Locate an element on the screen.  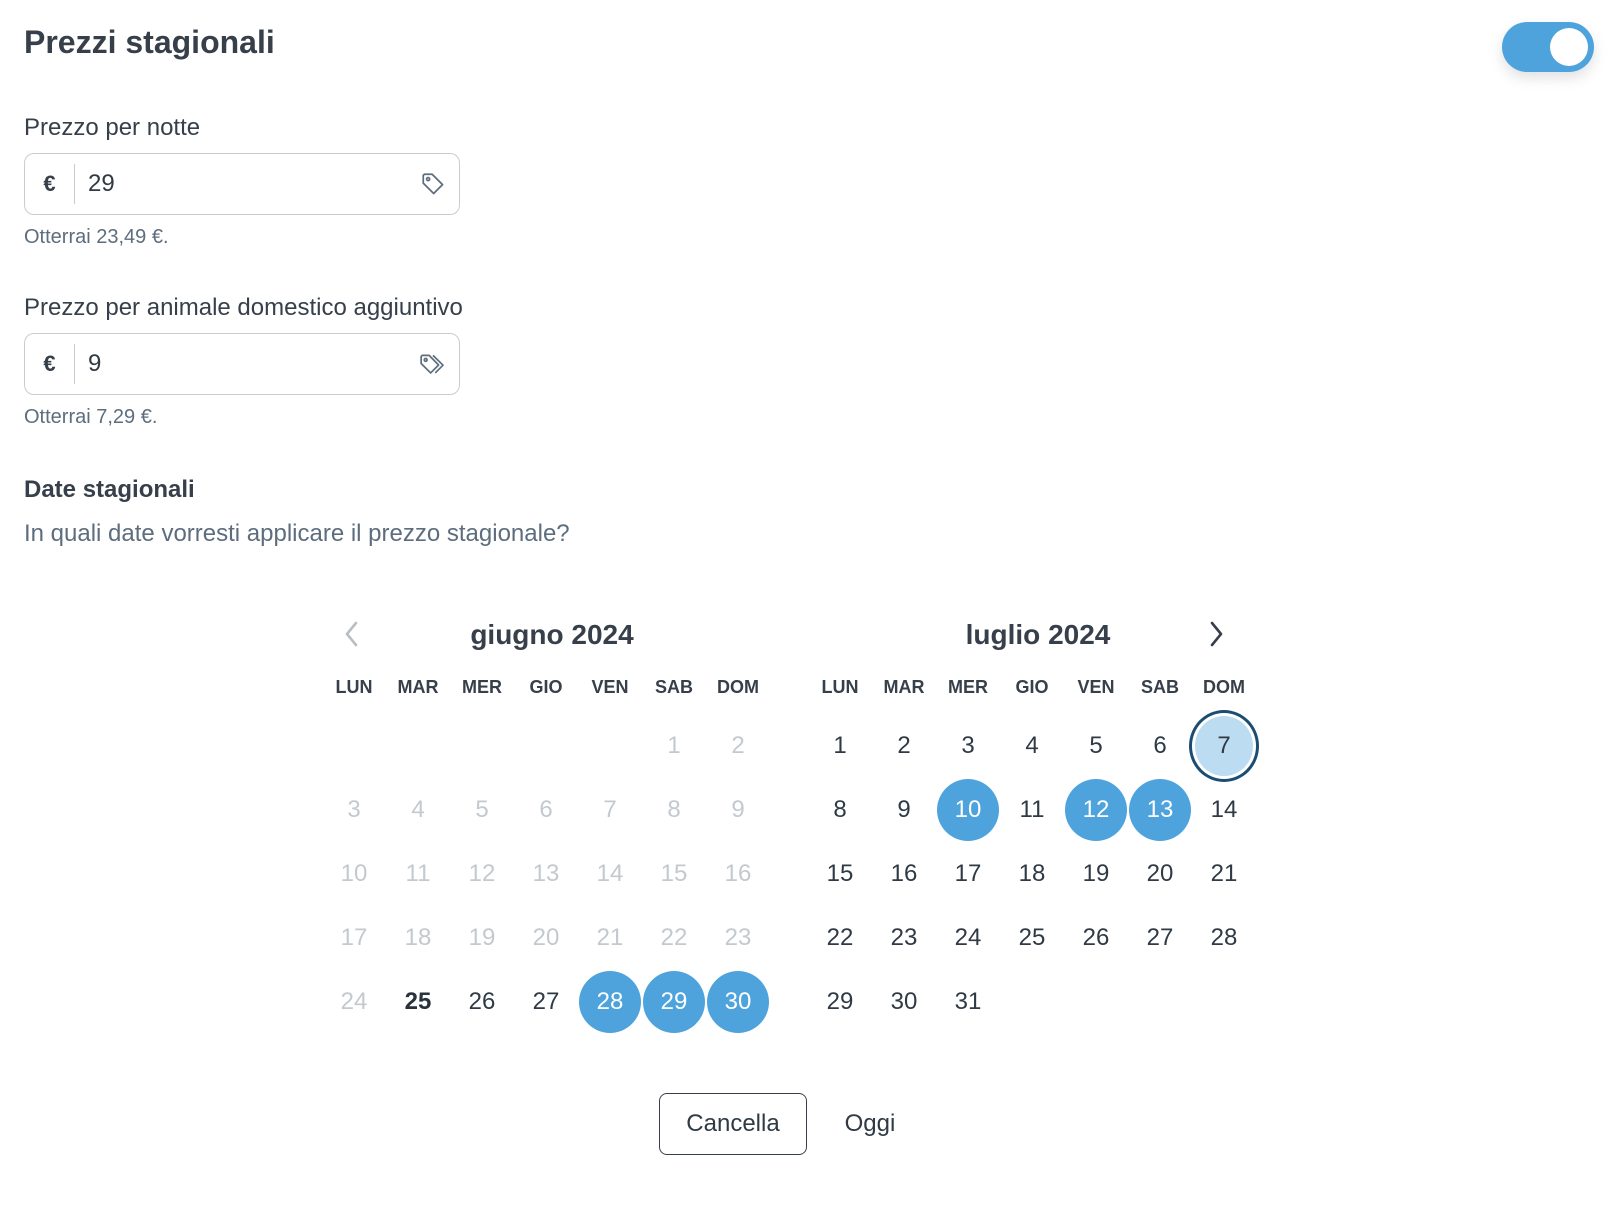
calendar-day: 19 is located at coordinates (1096, 874).